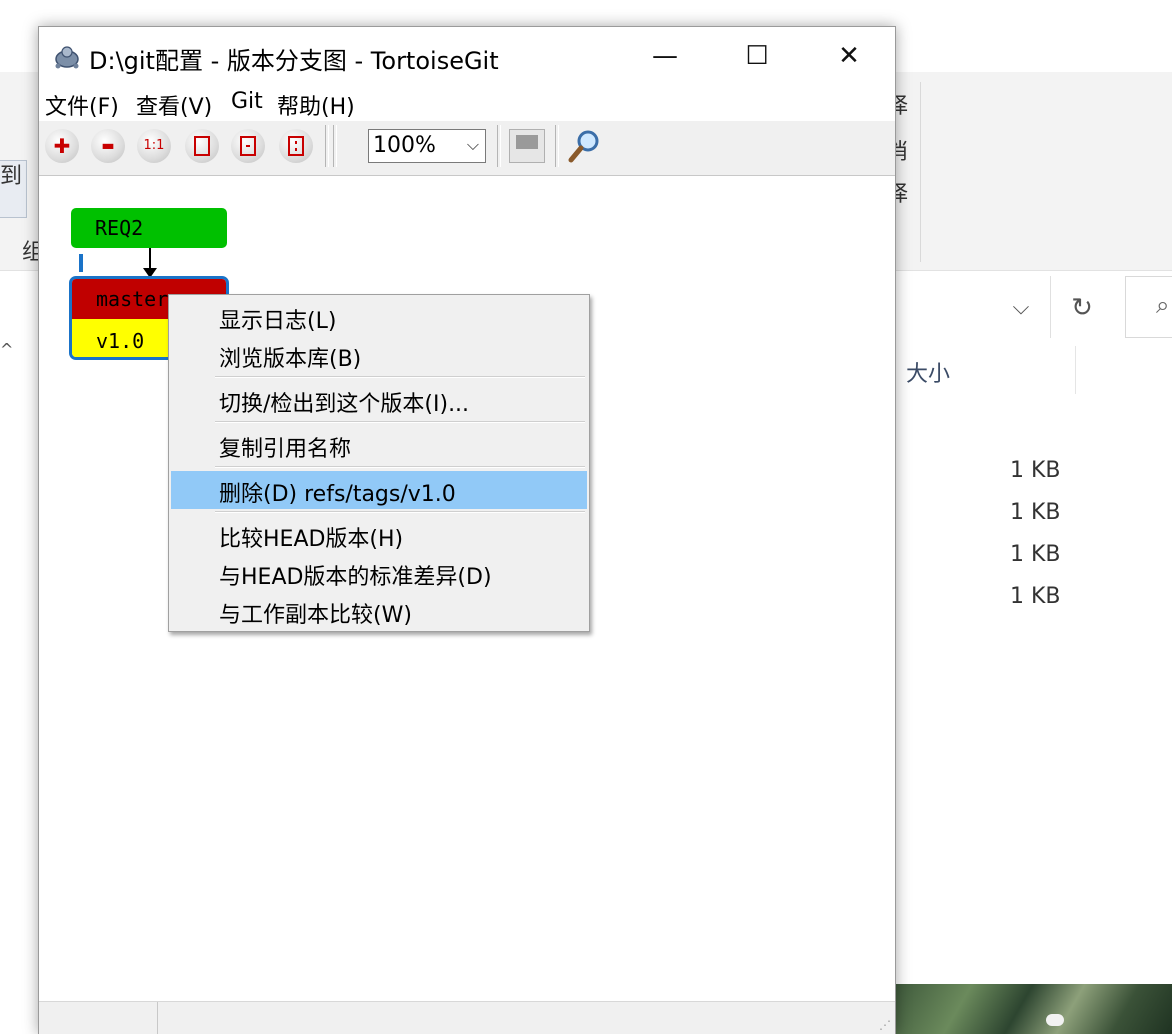 This screenshot has height=1034, width=1172. Describe the element at coordinates (404, 145) in the screenshot. I see `zoom-level-value: 100%` at that location.